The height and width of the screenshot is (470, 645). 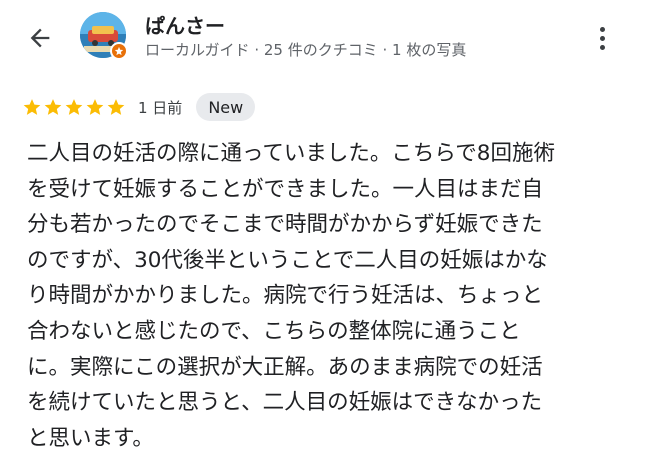 I want to click on review-line: のですが、30代後半ということで二人目の妊娠はかな, so click(x=287, y=260).